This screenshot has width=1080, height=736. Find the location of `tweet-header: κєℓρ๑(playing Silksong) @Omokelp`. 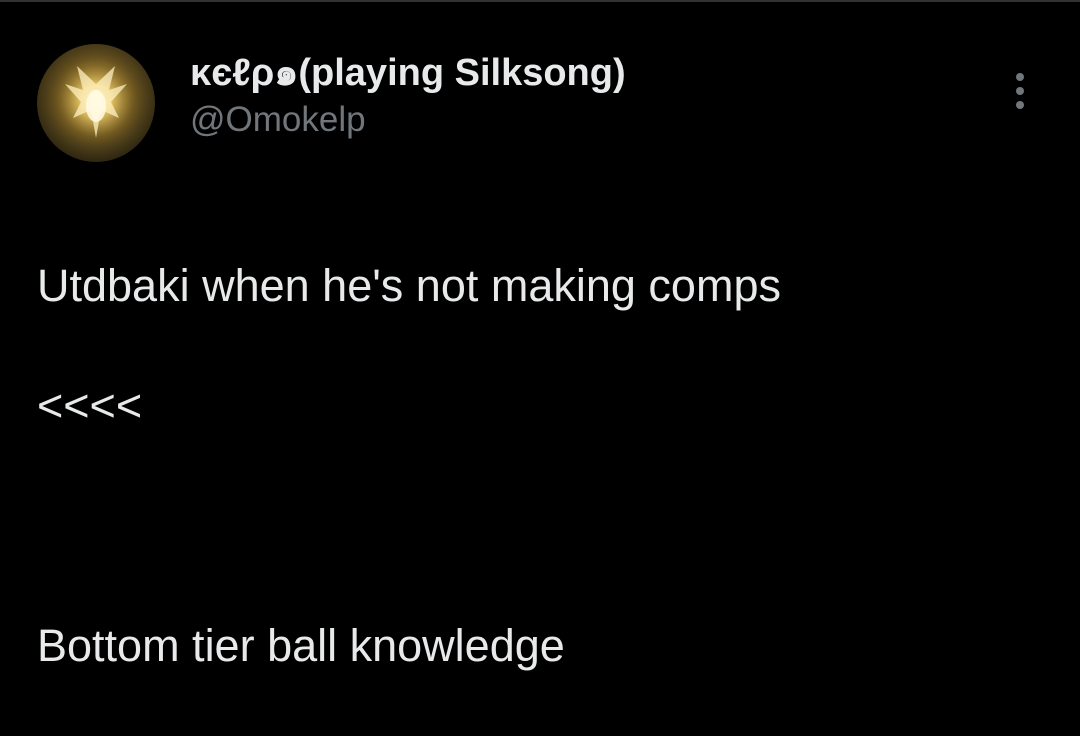

tweet-header: κєℓρ๑(playing Silksong) @Omokelp is located at coordinates (408, 96).